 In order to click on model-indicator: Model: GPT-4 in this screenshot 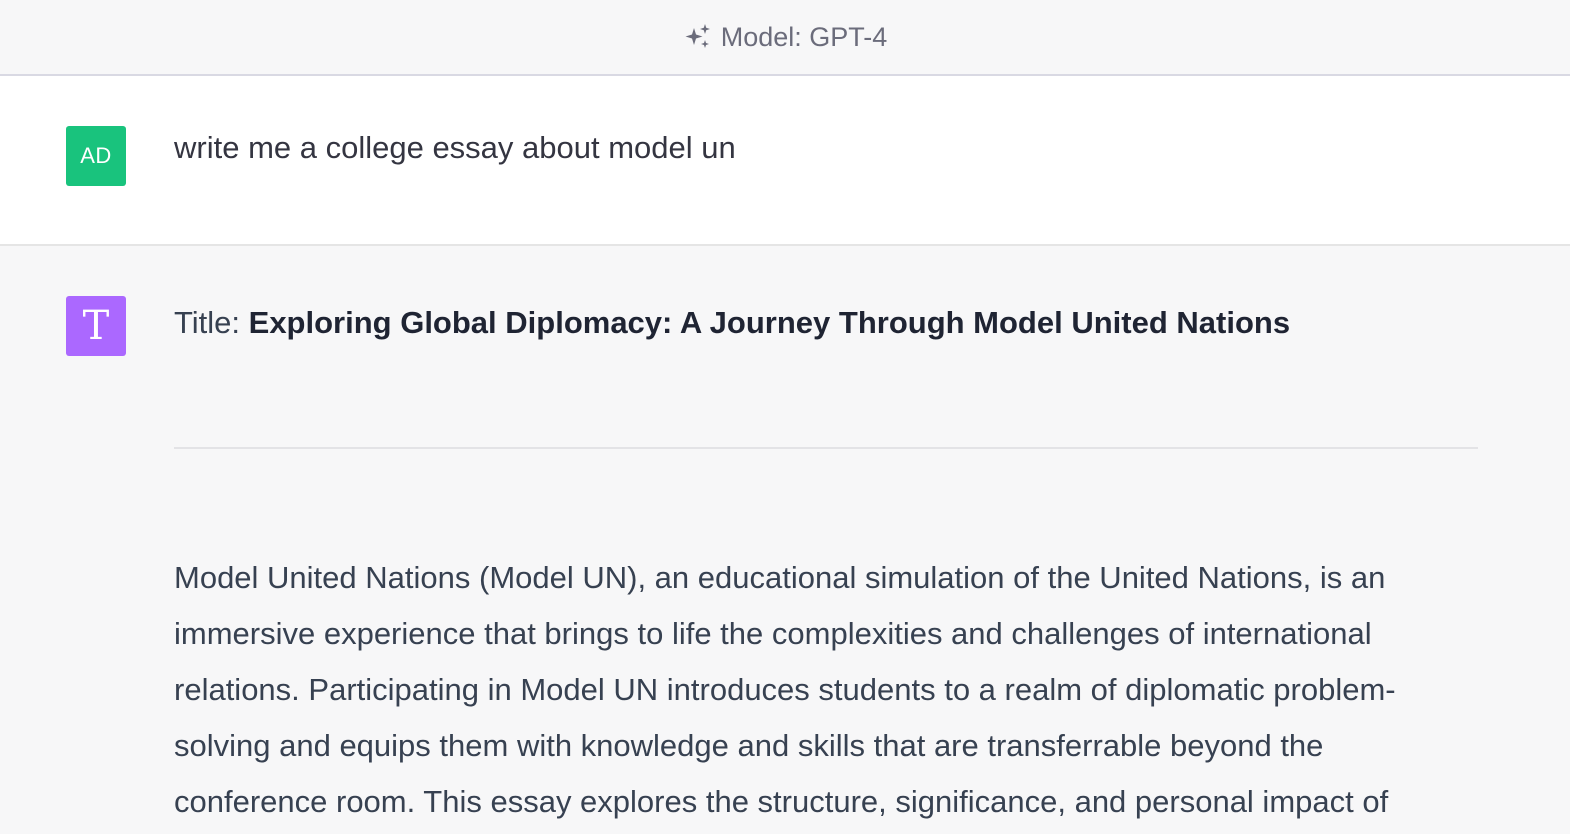, I will do `click(785, 37)`.